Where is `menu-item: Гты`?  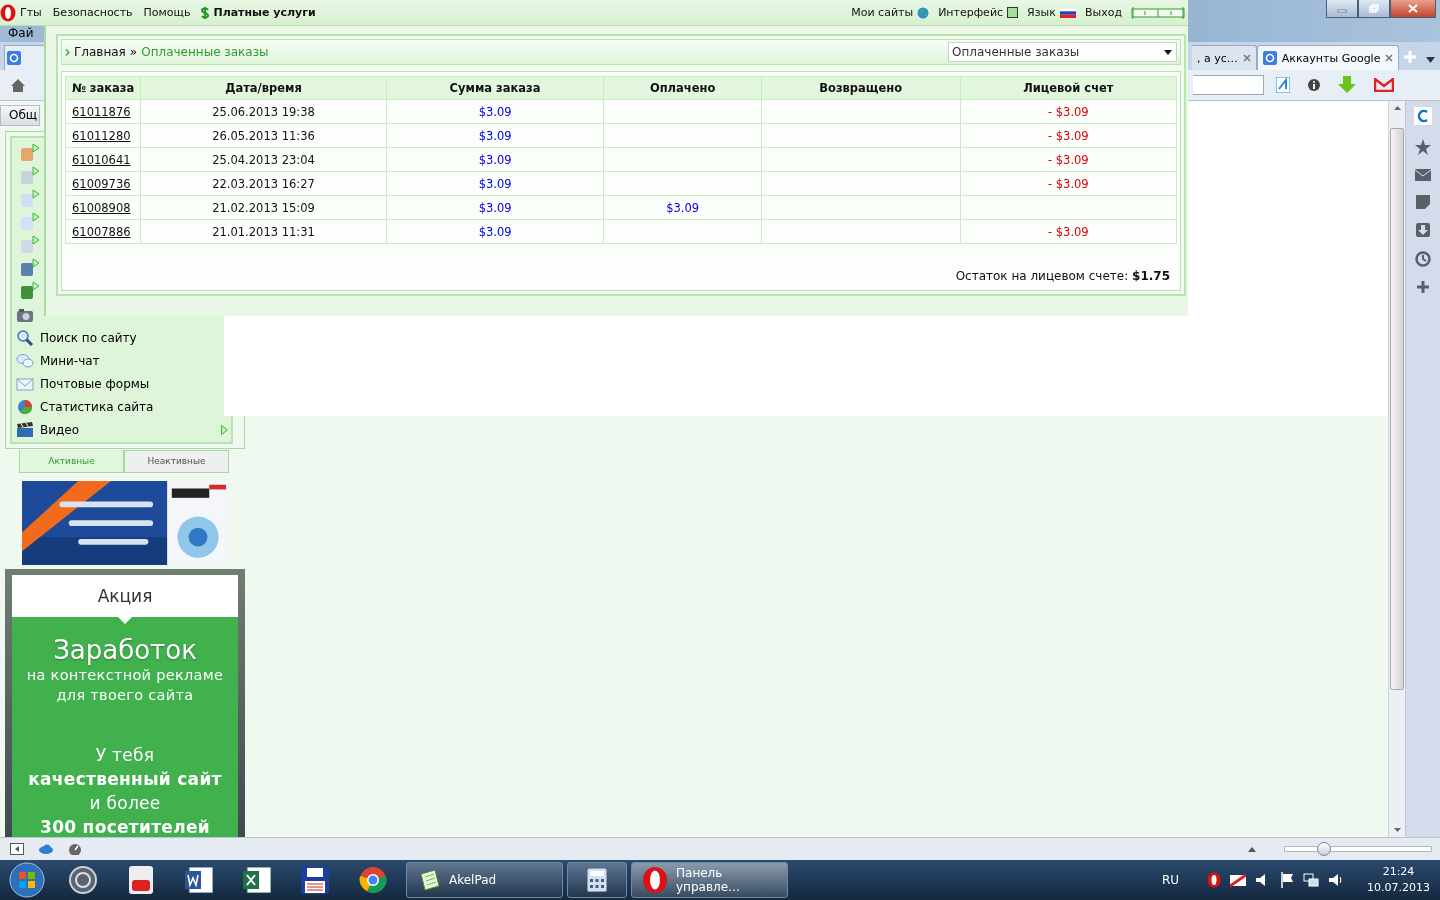
menu-item: Гты is located at coordinates (31, 12).